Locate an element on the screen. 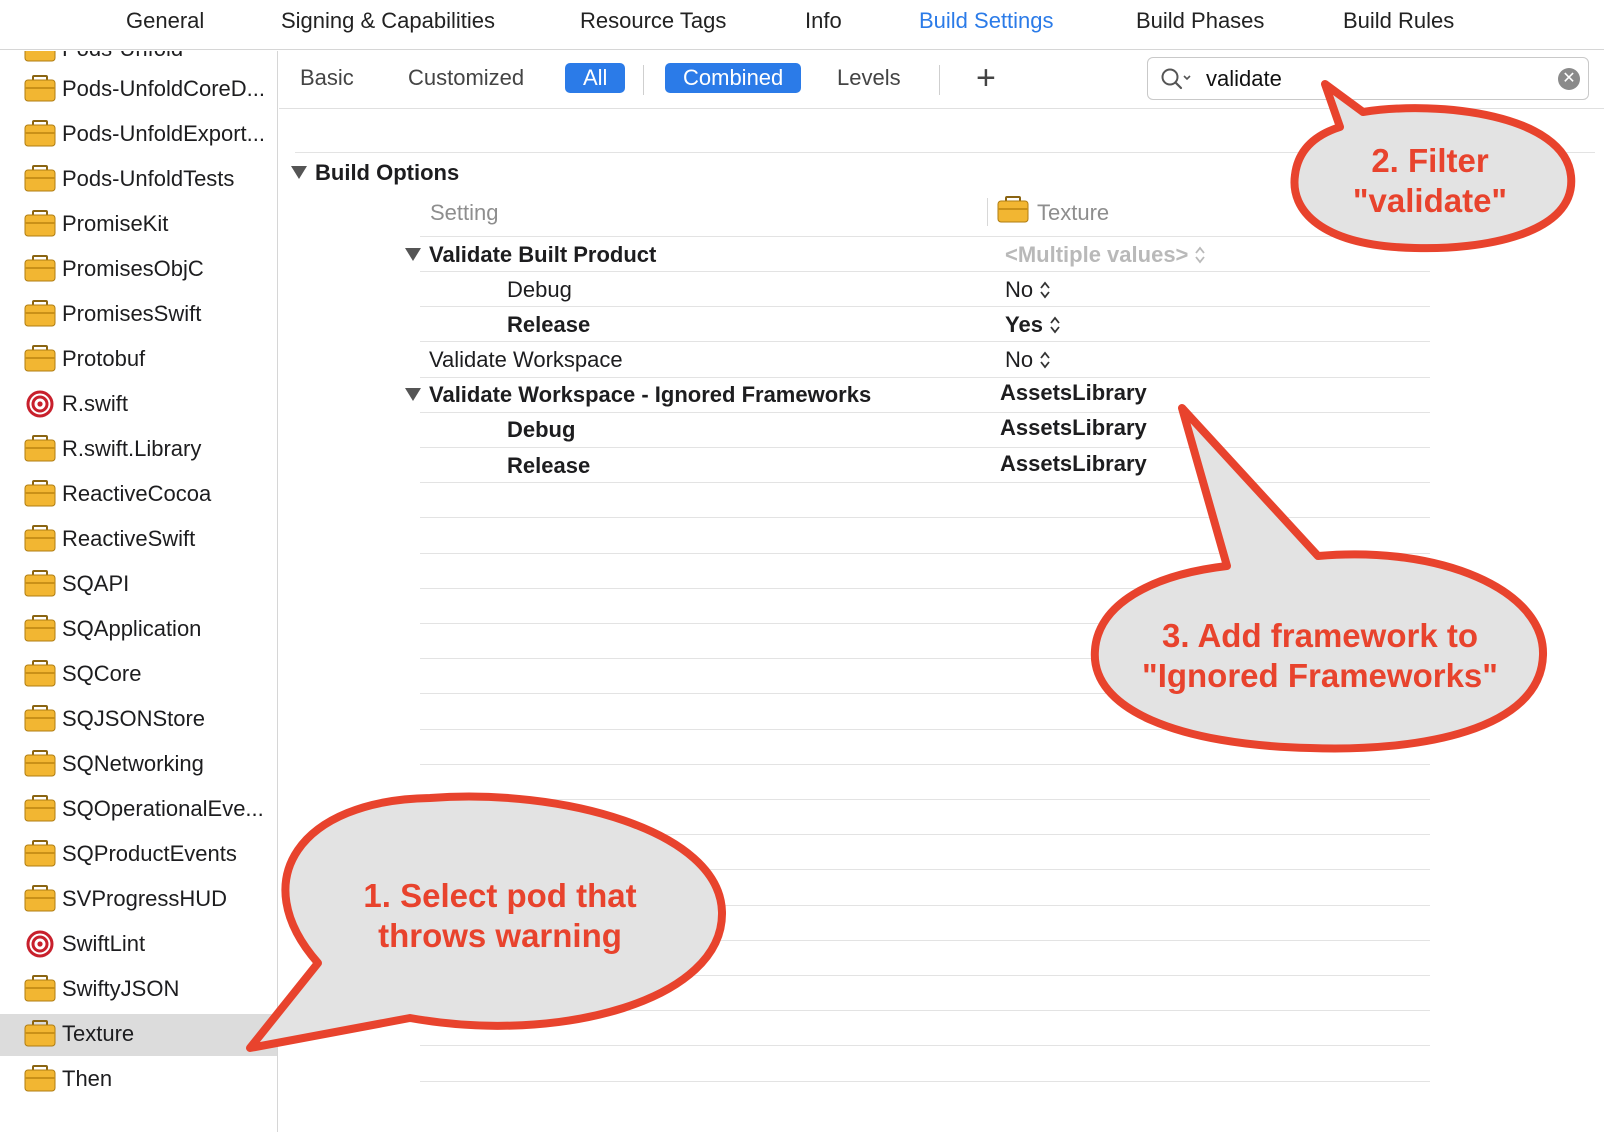 This screenshot has width=1604, height=1132. sidebar-item-sqnetworking: SQNetworking is located at coordinates (138, 765).